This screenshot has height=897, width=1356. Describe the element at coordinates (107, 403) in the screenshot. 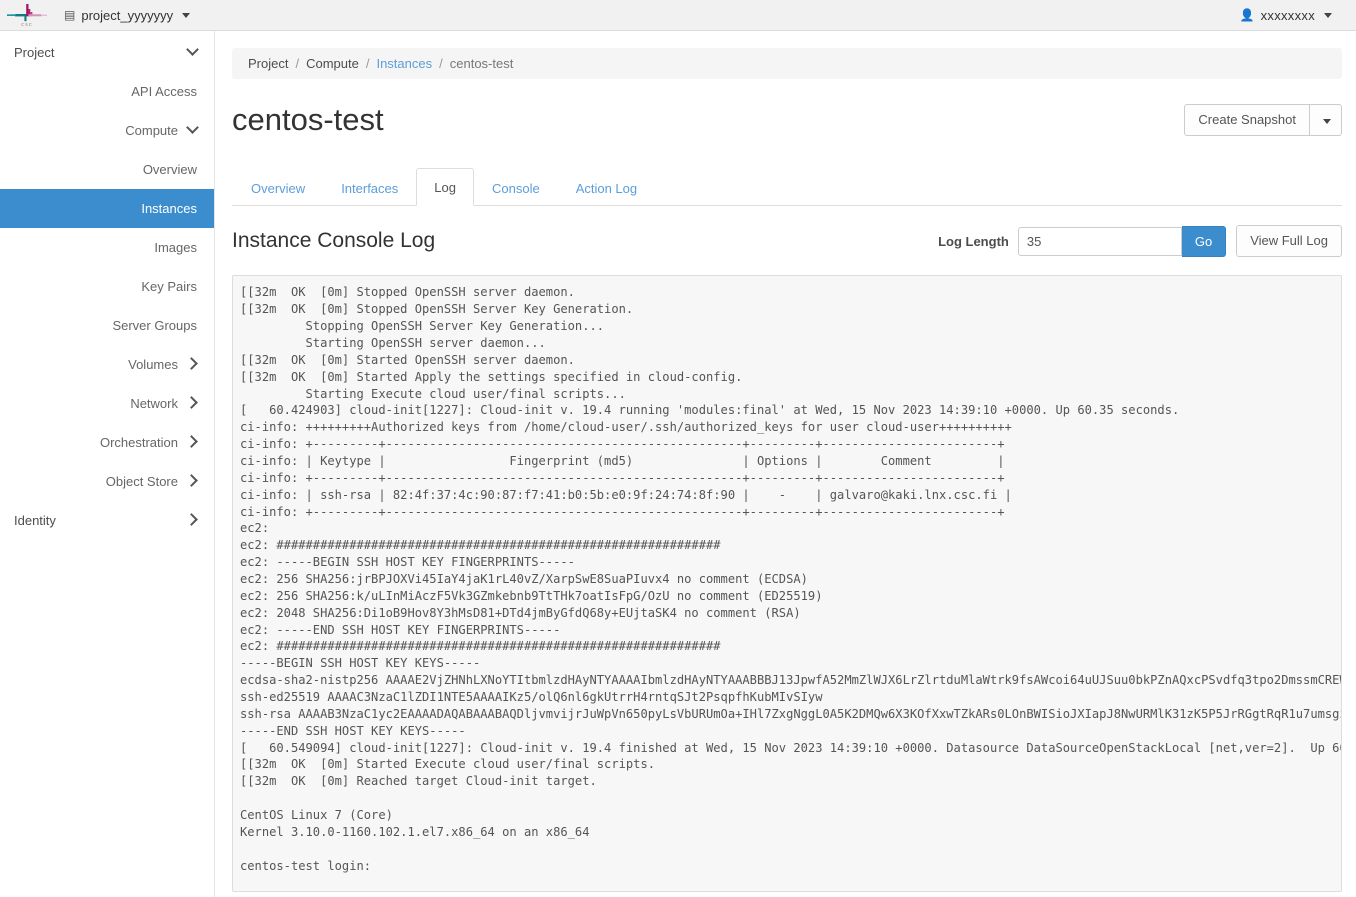

I see `sidebar-item-network: Network` at that location.